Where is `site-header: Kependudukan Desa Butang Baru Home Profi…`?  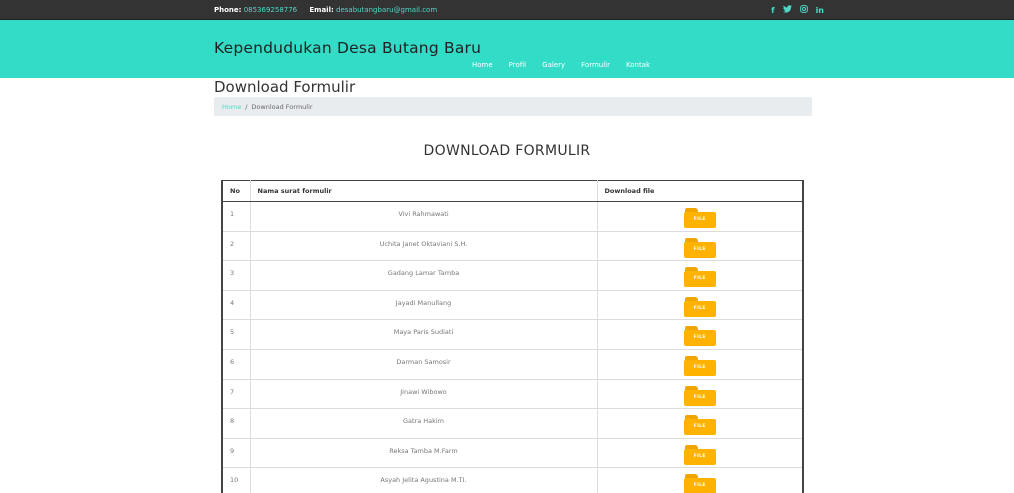
site-header: Kependudukan Desa Butang Baru Home Profi… is located at coordinates (507, 49).